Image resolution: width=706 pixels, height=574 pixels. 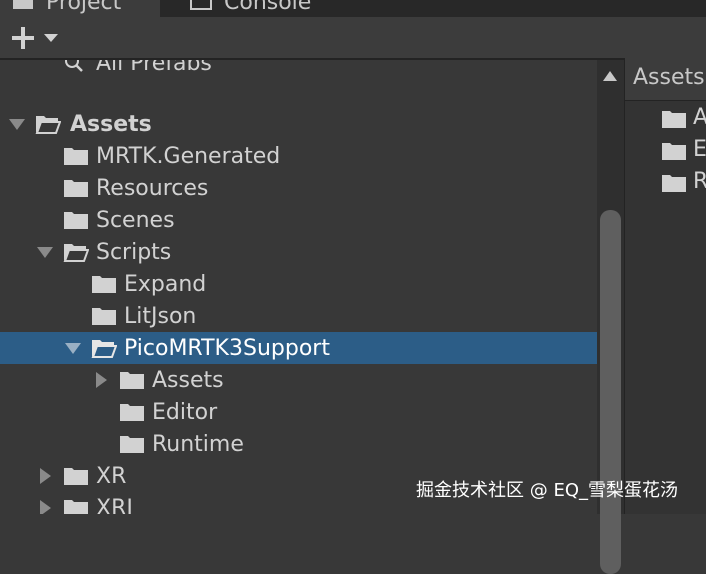 I want to click on breadcrumb: Assets, so click(x=665, y=79).